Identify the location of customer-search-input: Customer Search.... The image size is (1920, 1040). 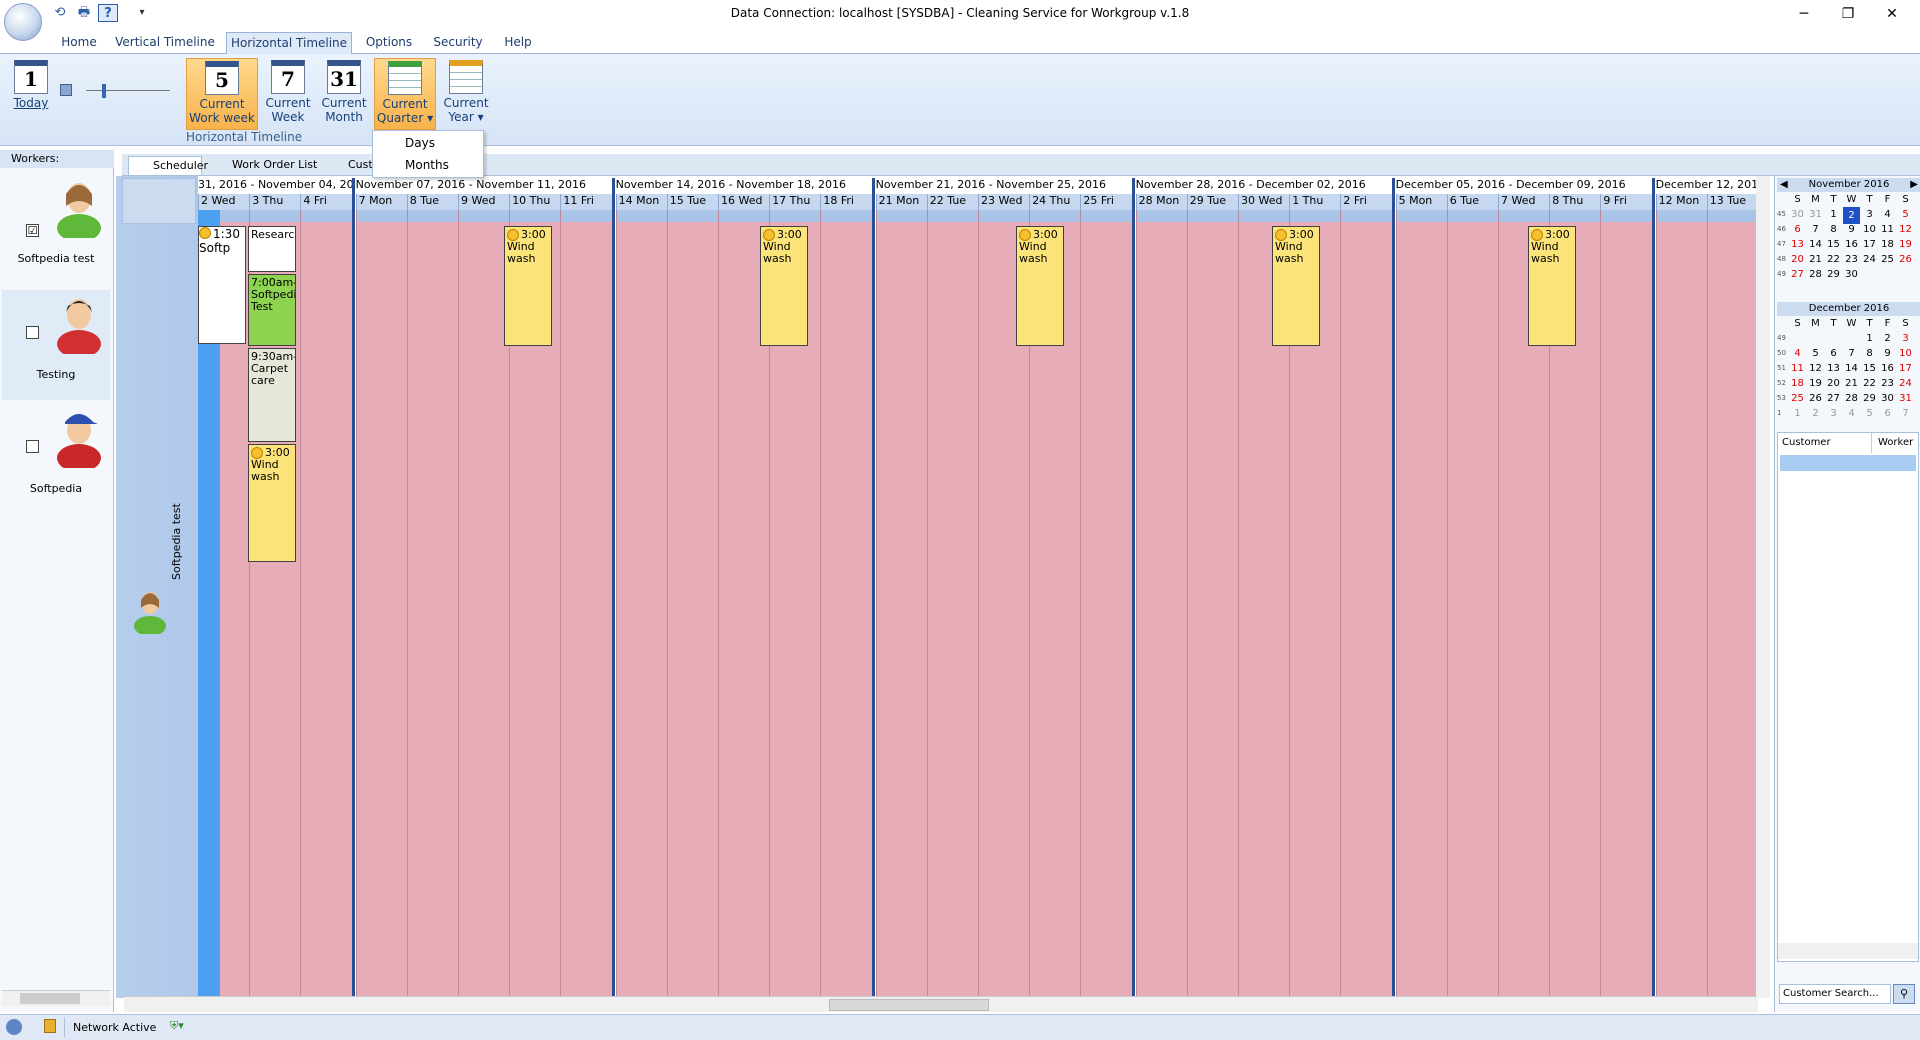
(1835, 994).